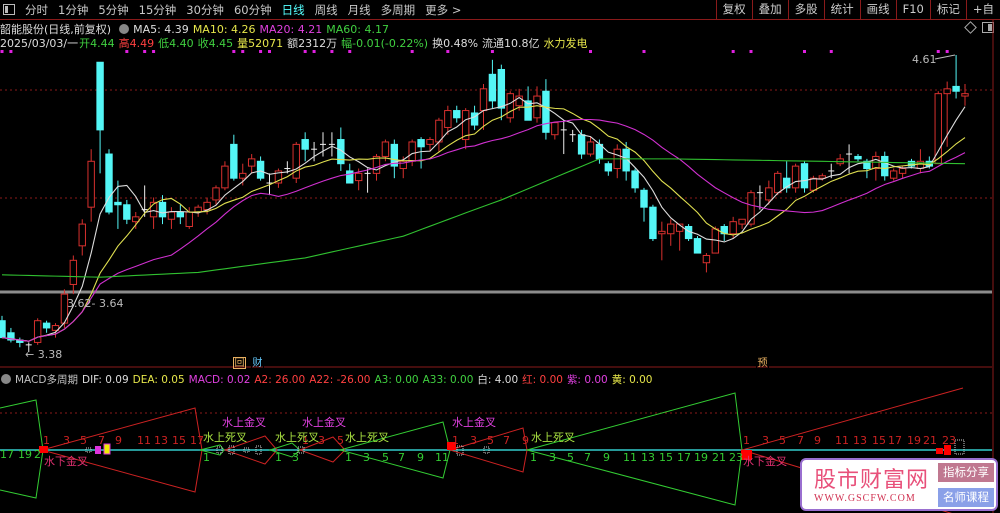 Image resolution: width=1000 pixels, height=513 pixels. What do you see at coordinates (6, 379) in the screenshot?
I see `indicator-menu-icon` at bounding box center [6, 379].